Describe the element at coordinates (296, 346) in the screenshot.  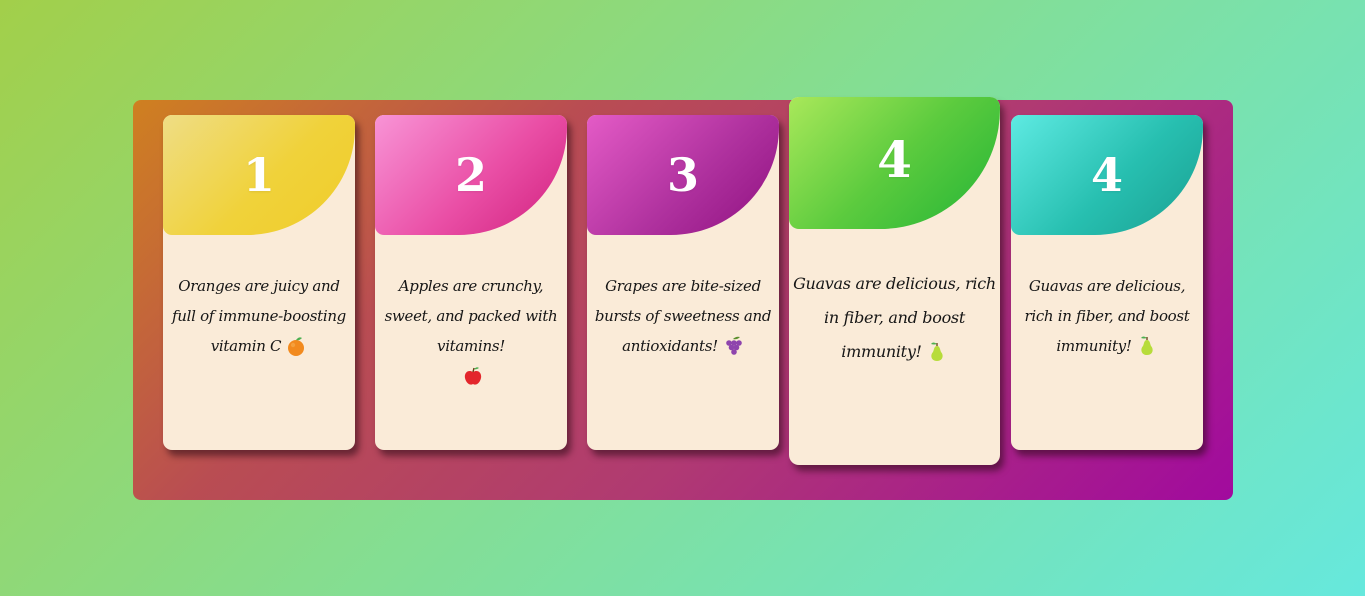
I see `orange-icon` at that location.